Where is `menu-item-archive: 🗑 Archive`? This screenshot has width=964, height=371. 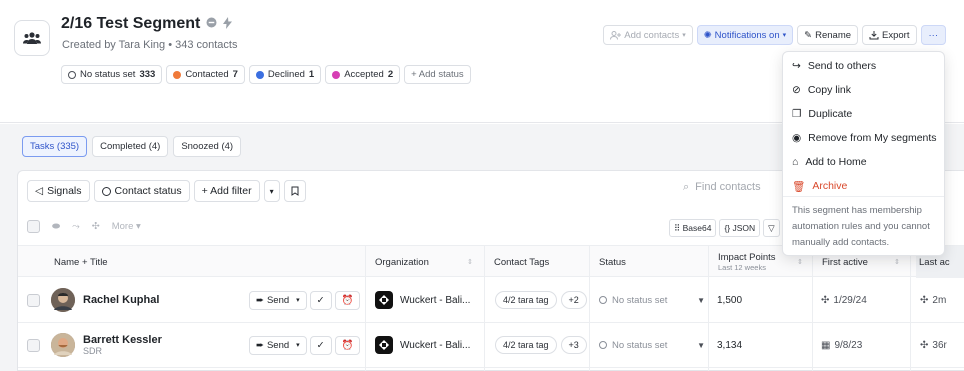
menu-item-archive: 🗑 Archive is located at coordinates (819, 186).